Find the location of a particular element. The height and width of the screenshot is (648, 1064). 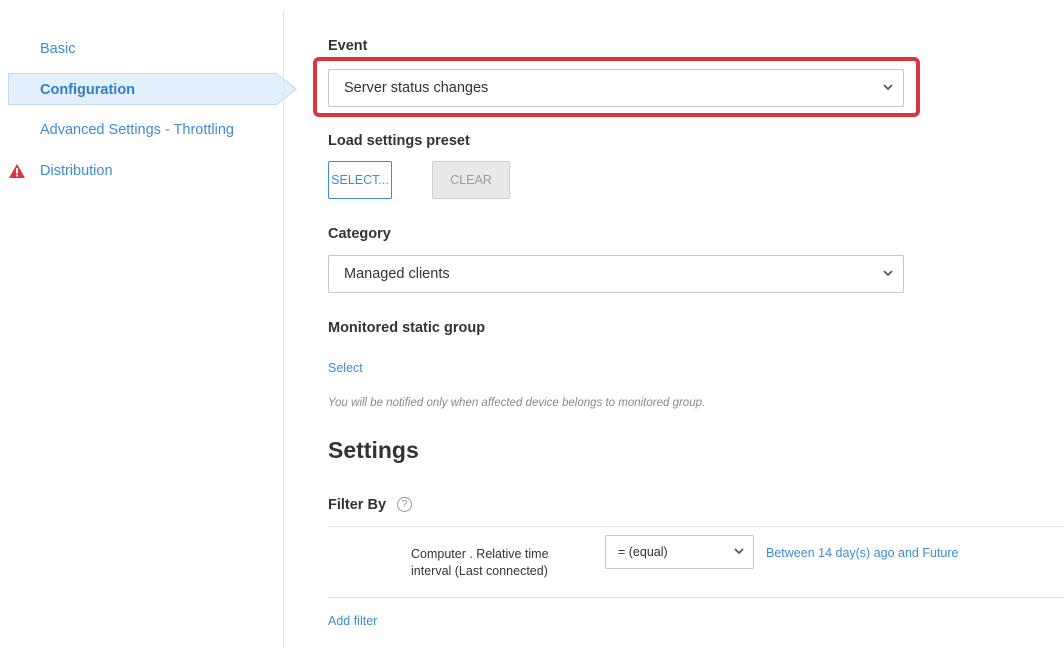

sidebar-item-advanced-settings: Advanced Settings - Throttling is located at coordinates (141, 130).